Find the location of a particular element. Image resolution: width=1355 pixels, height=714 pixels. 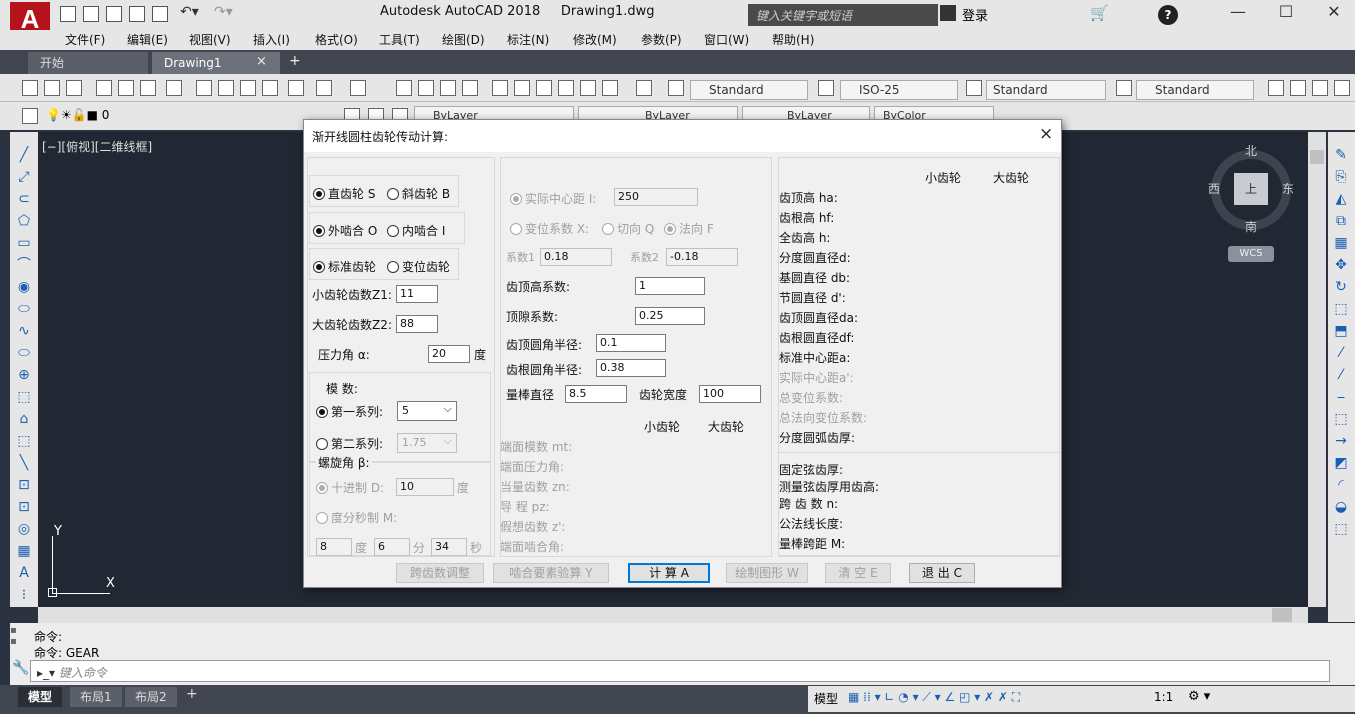

menu-help: 帮助(H) is located at coordinates (793, 40).